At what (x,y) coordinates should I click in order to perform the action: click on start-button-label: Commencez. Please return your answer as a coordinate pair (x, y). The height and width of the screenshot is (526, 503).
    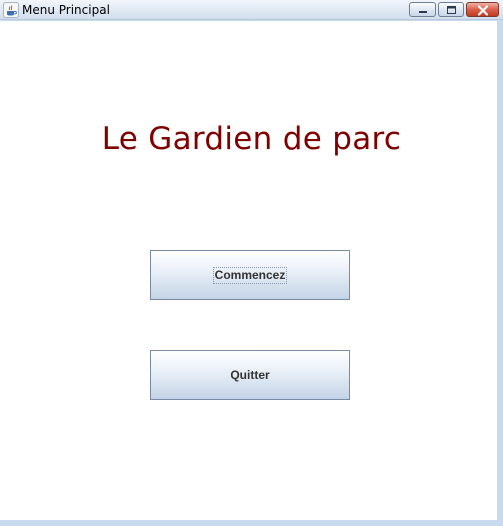
    Looking at the image, I should click on (250, 275).